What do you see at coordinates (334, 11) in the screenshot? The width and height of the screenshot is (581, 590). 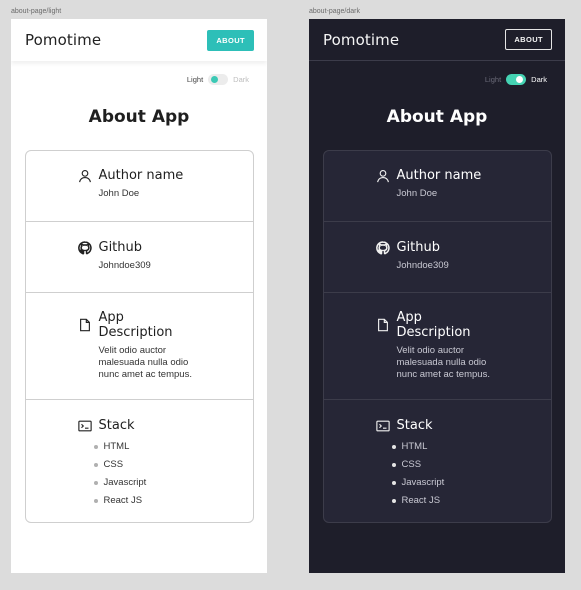 I see `artboard-label-dark: about-page/dark` at bounding box center [334, 11].